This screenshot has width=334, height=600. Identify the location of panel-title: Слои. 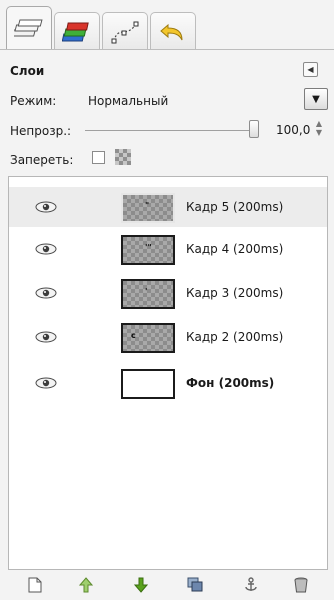
(27, 71).